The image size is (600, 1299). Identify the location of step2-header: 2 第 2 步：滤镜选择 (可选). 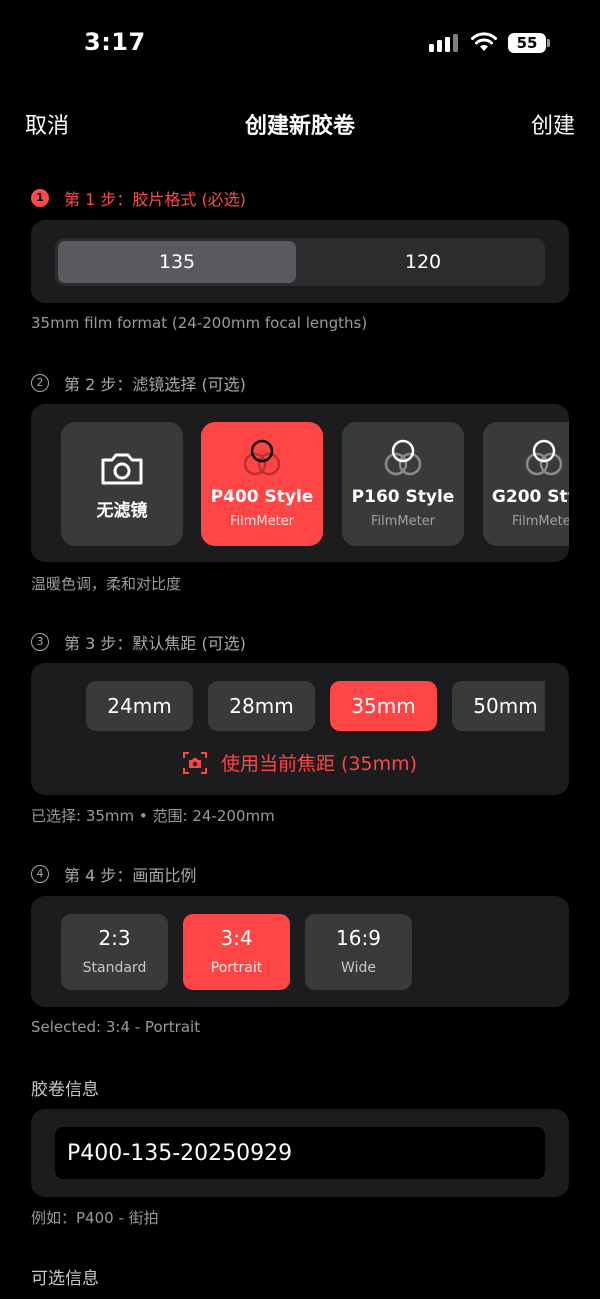
(138, 383).